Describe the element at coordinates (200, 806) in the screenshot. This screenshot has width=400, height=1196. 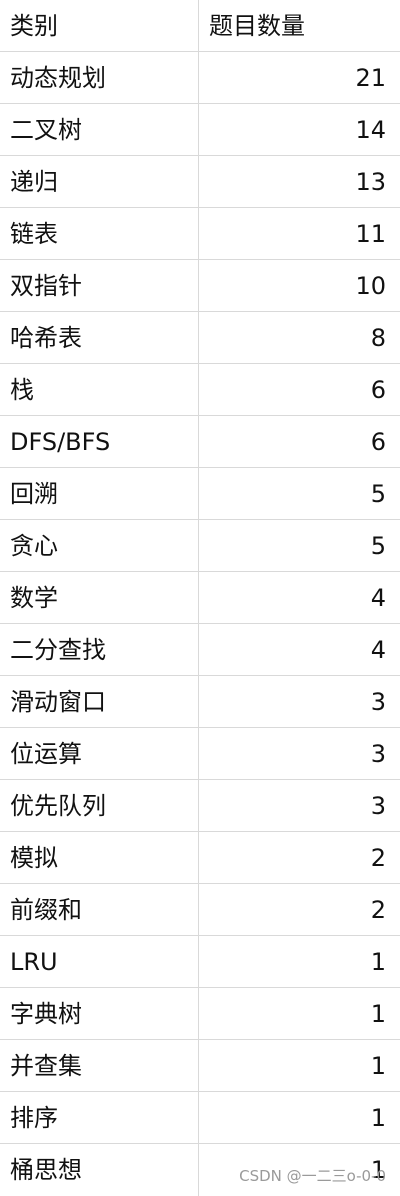
I see `table-row: 优先队列 3` at that location.